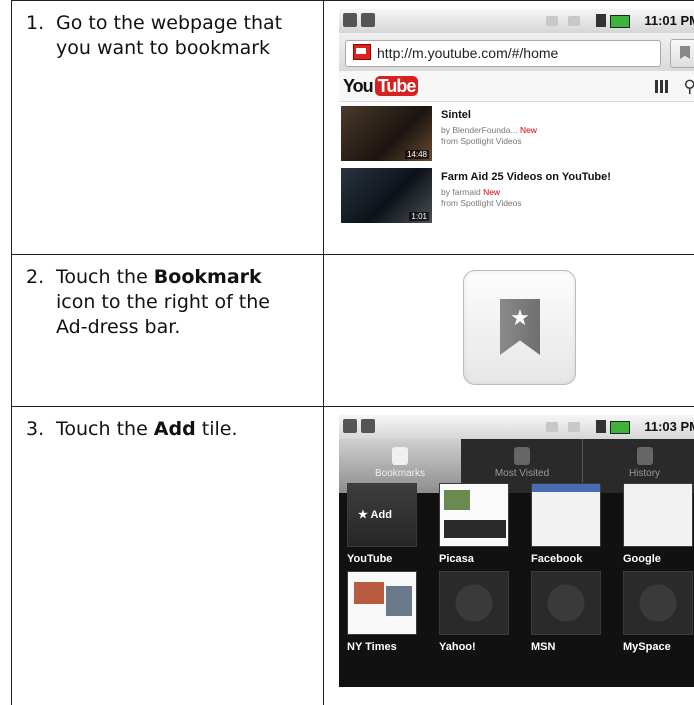 Image resolution: width=694 pixels, height=705 pixels. I want to click on address-bar-row: http://m.youtube.com/#/home, so click(516, 52).